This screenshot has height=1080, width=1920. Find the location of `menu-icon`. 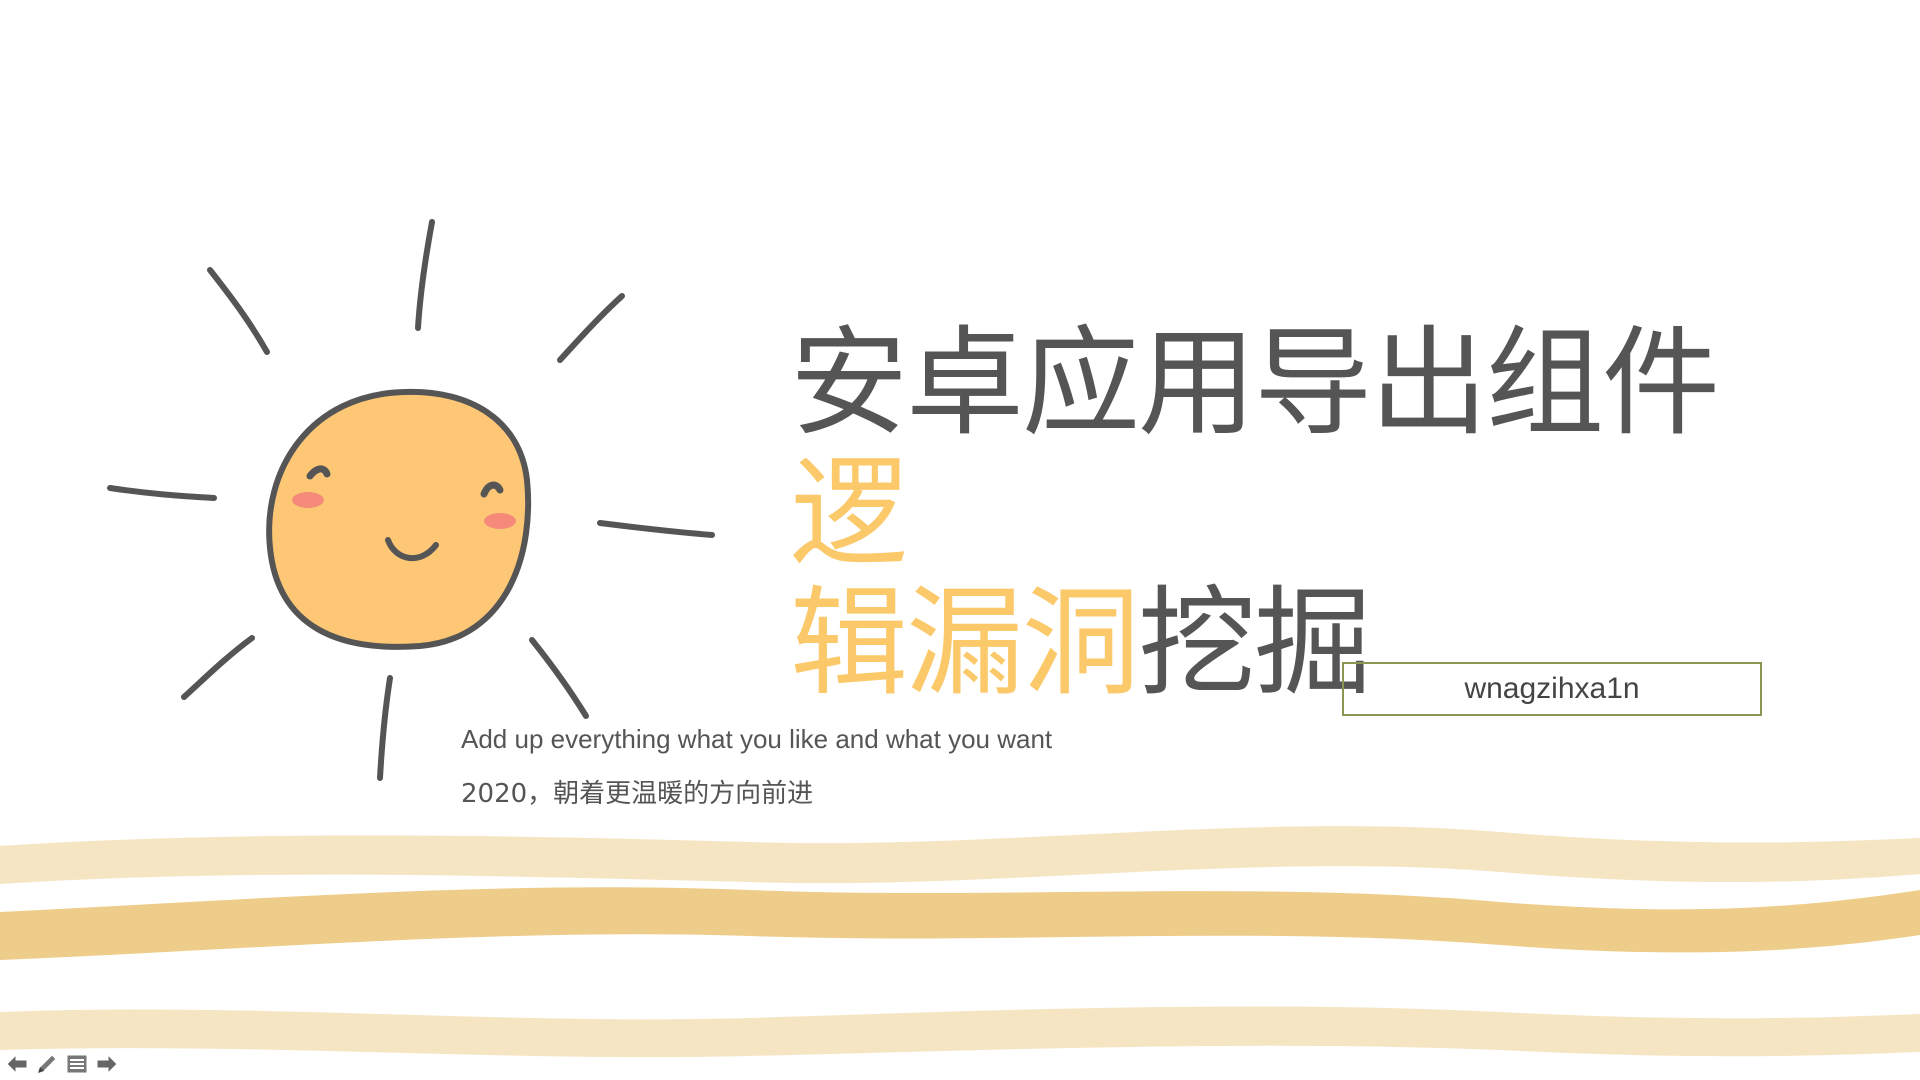

menu-icon is located at coordinates (77, 1064).